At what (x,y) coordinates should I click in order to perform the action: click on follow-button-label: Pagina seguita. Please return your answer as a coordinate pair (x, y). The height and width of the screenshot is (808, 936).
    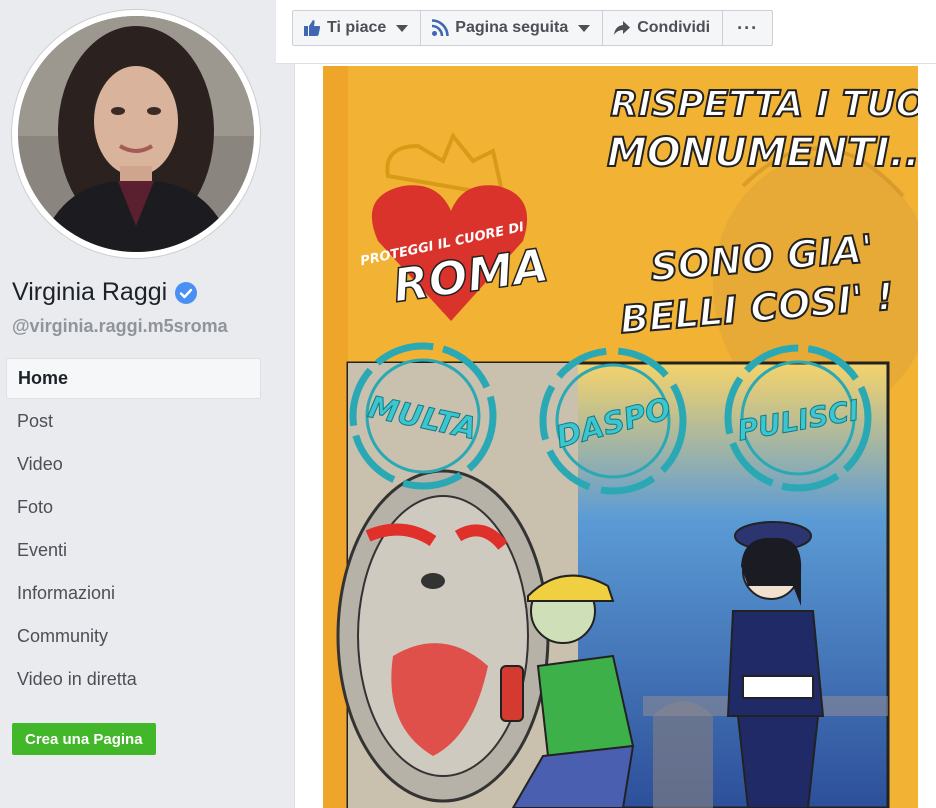
    Looking at the image, I should click on (512, 27).